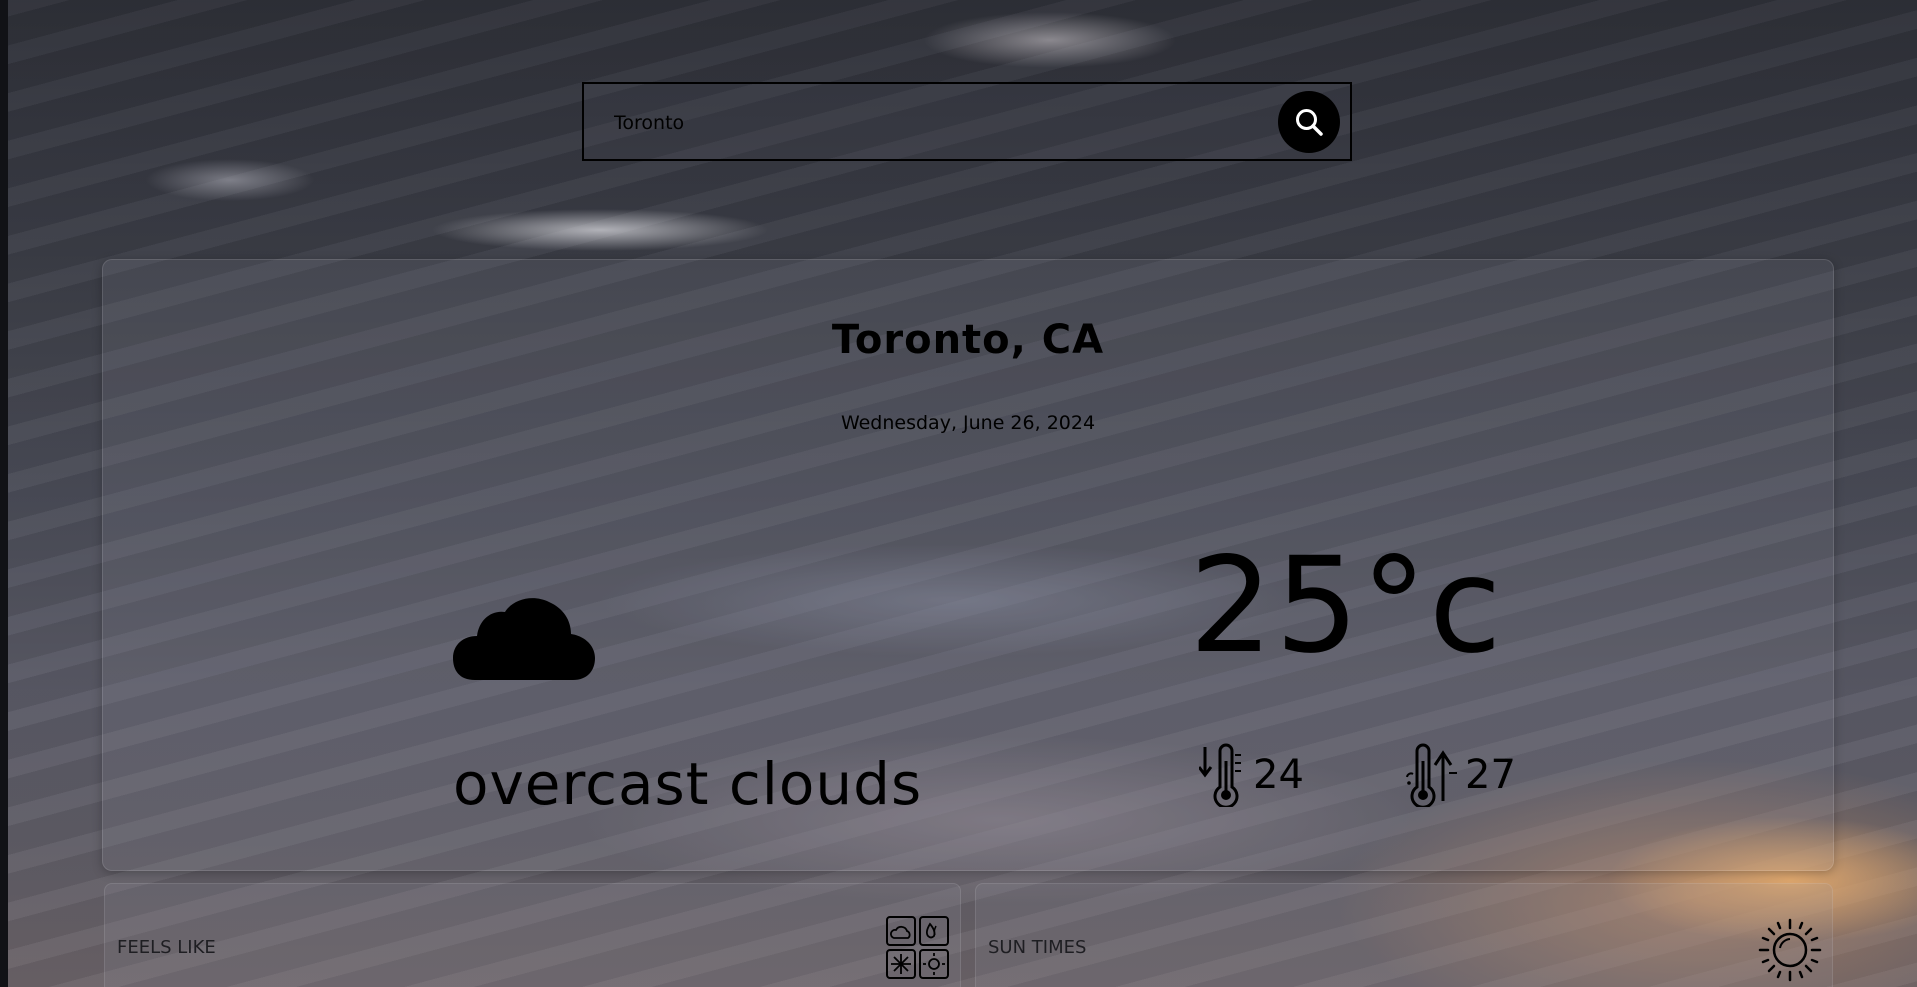 Image resolution: width=1917 pixels, height=987 pixels. I want to click on search-button, so click(1309, 122).